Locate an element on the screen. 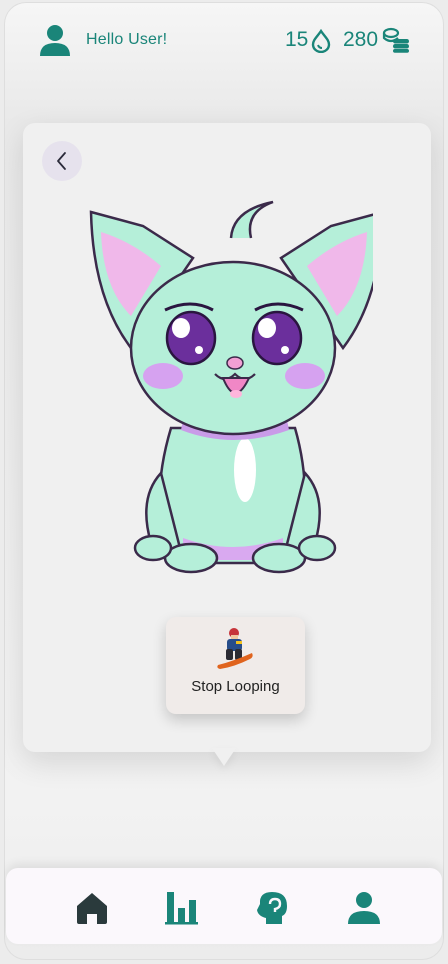  stop-looping-label: Stop Looping is located at coordinates (235, 686).